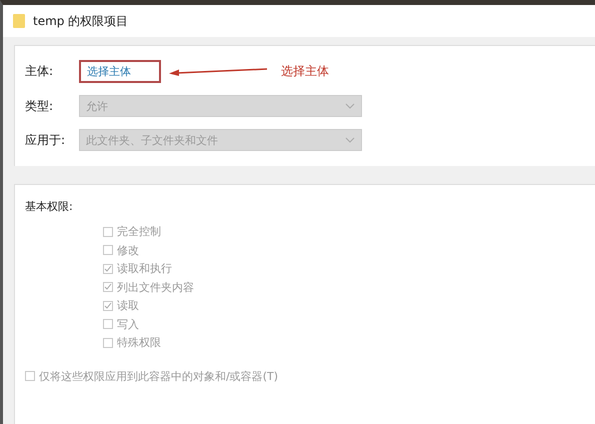 The height and width of the screenshot is (424, 595). I want to click on checkbox-label: 列出文件夹内容, so click(155, 287).